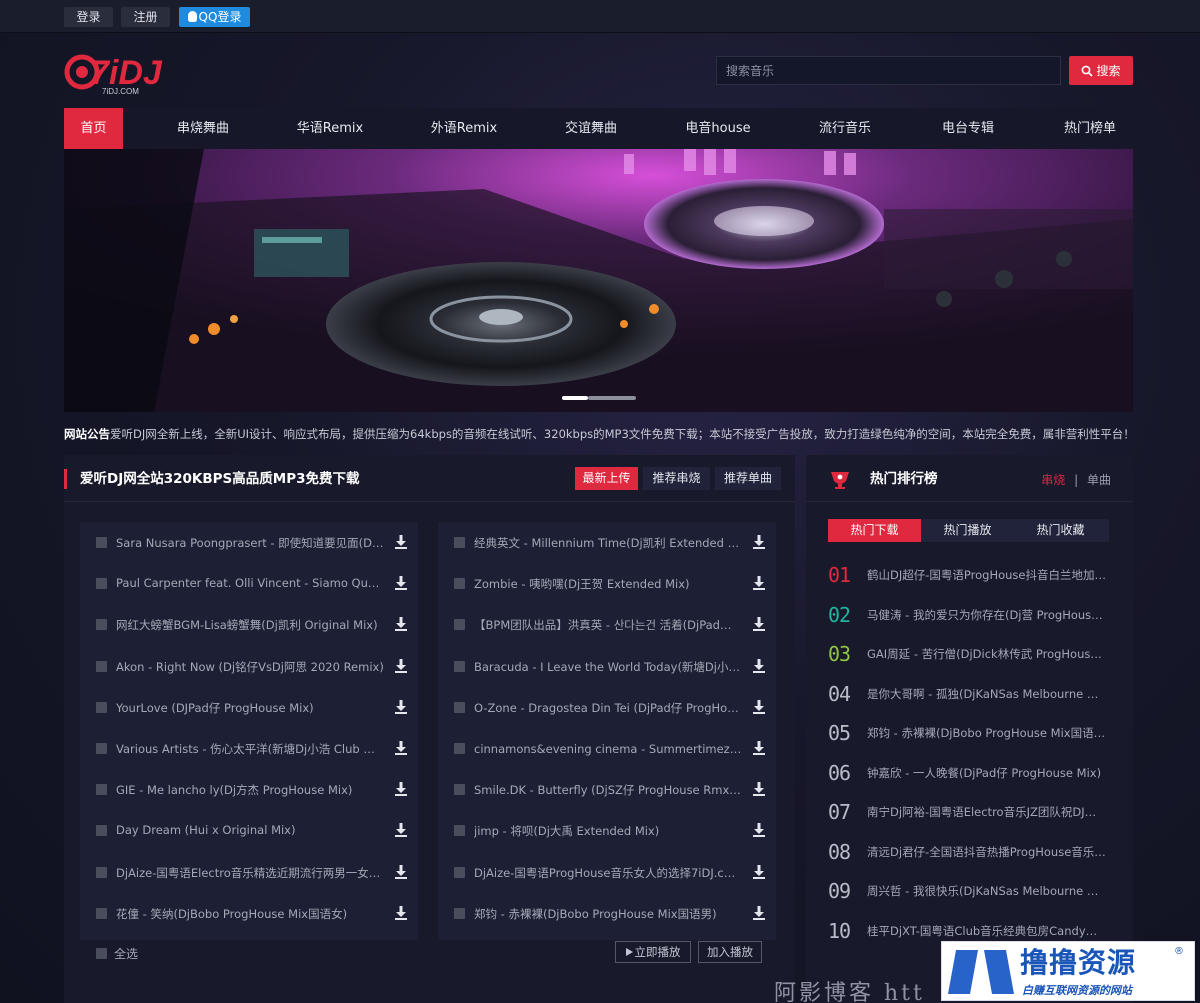 This screenshot has width=1200, height=1003. I want to click on song-row: DjAize-国粤语ProgHouse音乐女人的选择7iDJ.com串烧, so click(607, 872).